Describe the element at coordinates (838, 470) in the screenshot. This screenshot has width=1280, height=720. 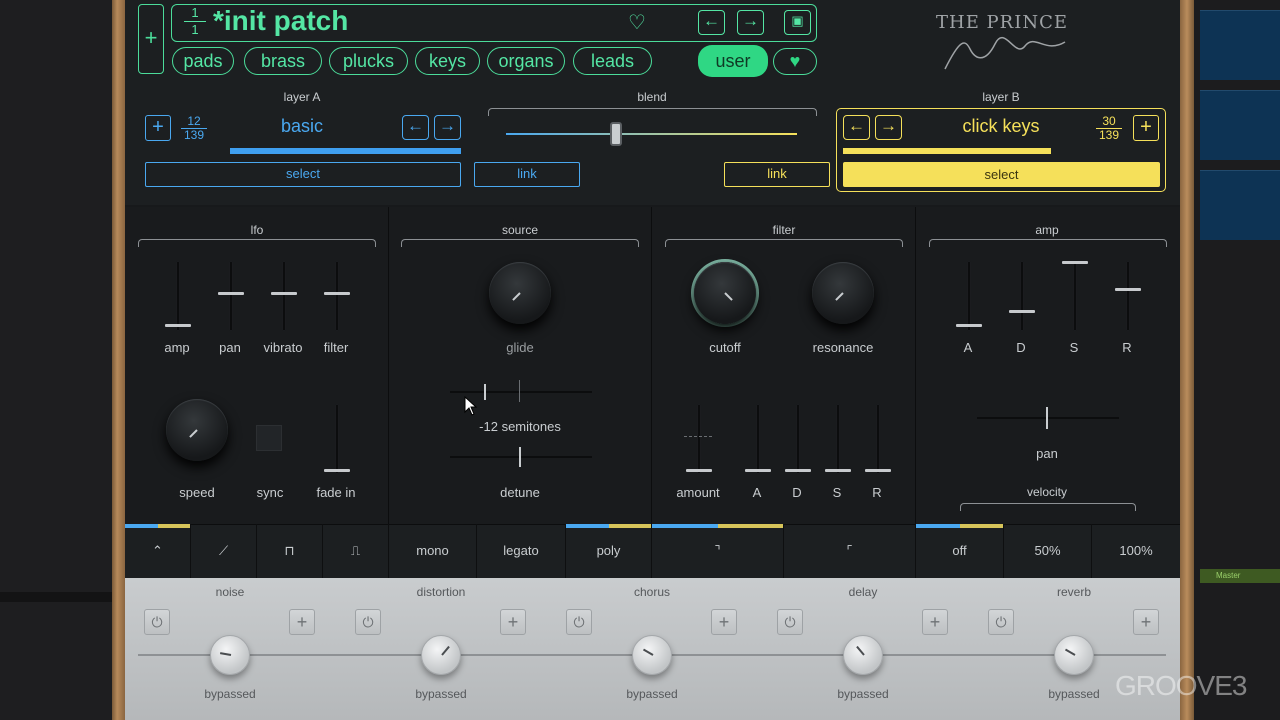
I see `filter-s-fader-cap` at that location.